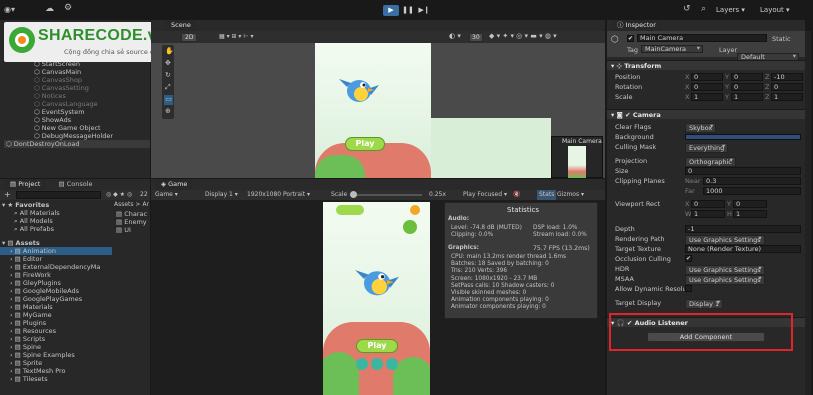 Image resolution: width=813 pixels, height=395 pixels. I want to click on background-color-swatch, so click(743, 137).